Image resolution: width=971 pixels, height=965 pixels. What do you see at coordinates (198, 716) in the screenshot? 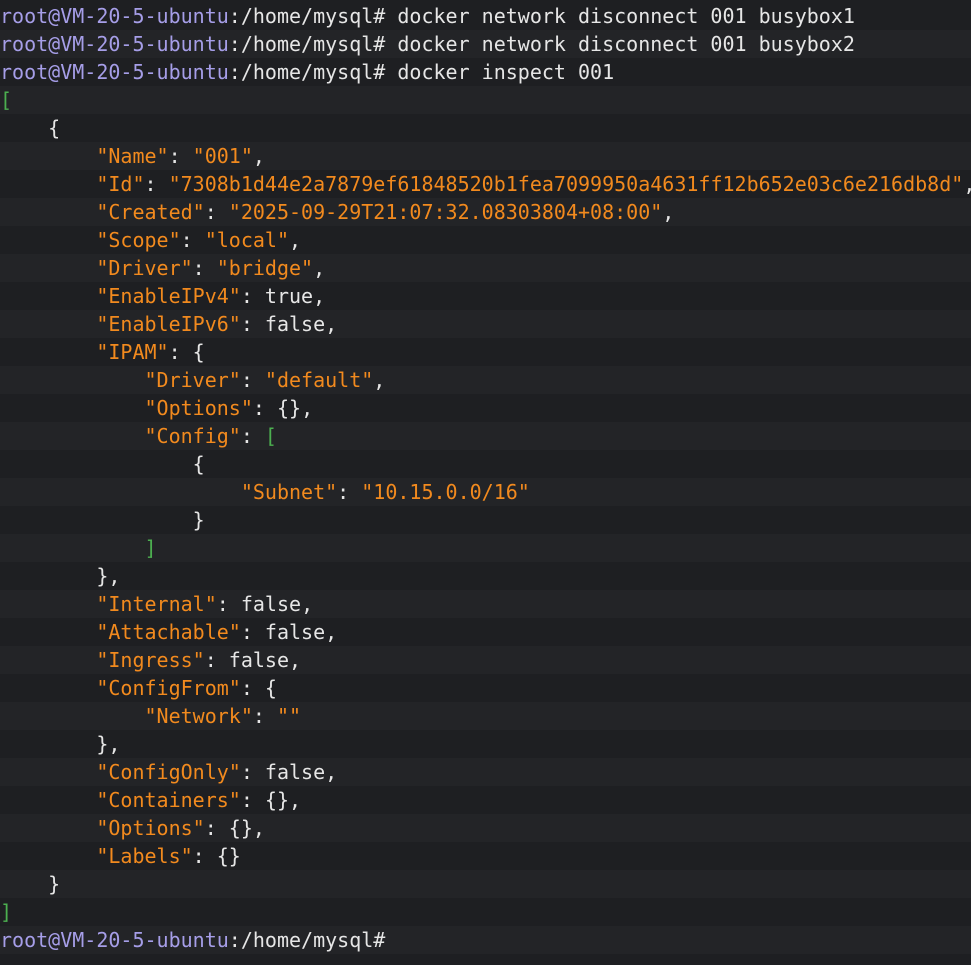
I see `json-key: "Network"` at bounding box center [198, 716].